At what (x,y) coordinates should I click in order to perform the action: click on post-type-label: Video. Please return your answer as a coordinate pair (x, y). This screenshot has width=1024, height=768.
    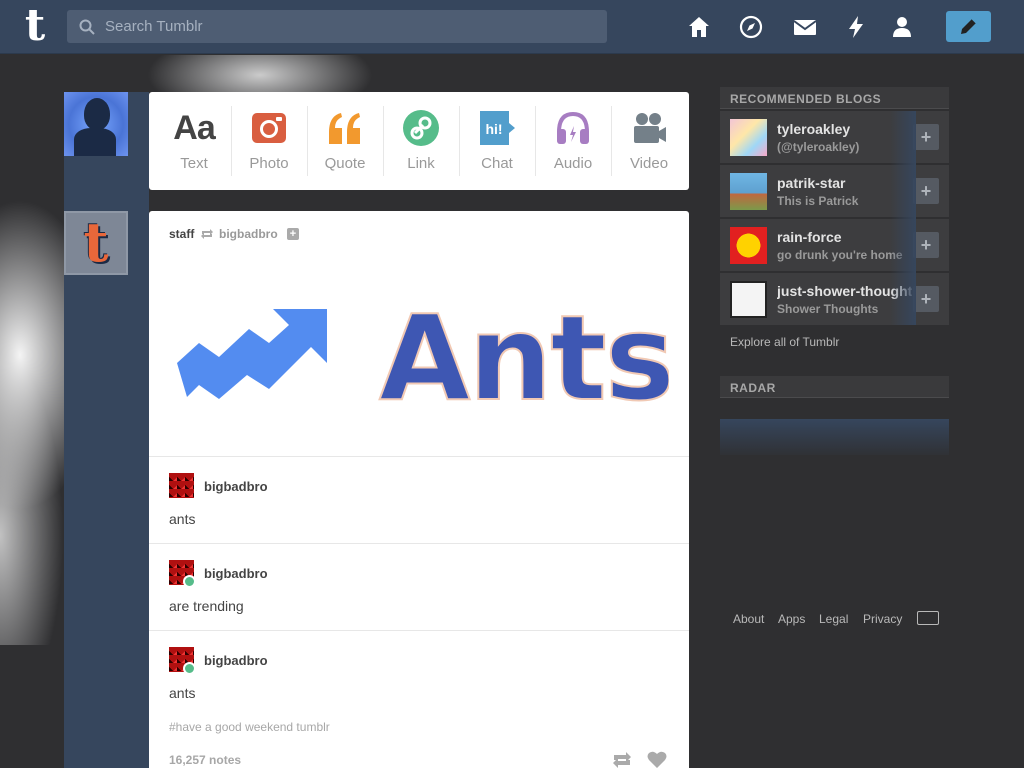
    Looking at the image, I should click on (649, 163).